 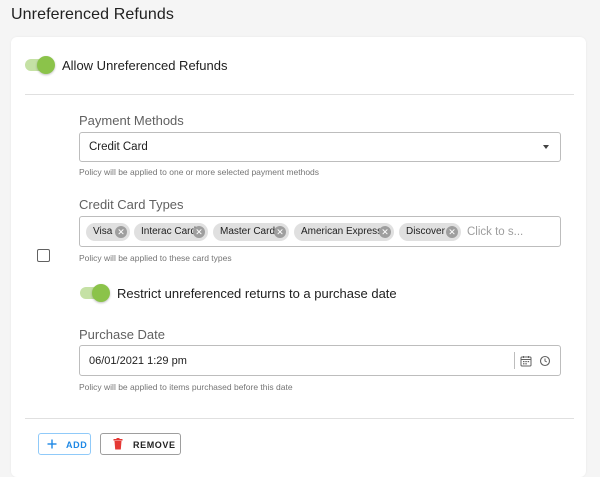 I want to click on policy-select-checkbox, so click(x=43, y=255).